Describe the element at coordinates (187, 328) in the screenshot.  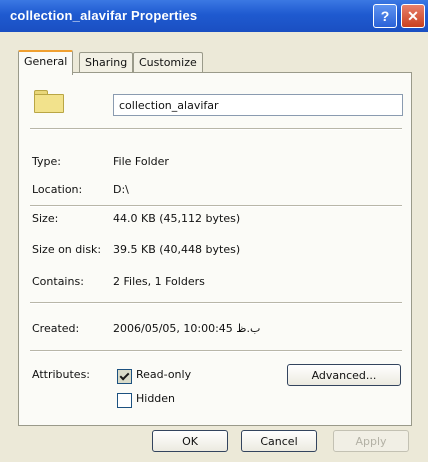
I see `created-value: 2006/05/05, 10:00:45 ب.ظ` at that location.